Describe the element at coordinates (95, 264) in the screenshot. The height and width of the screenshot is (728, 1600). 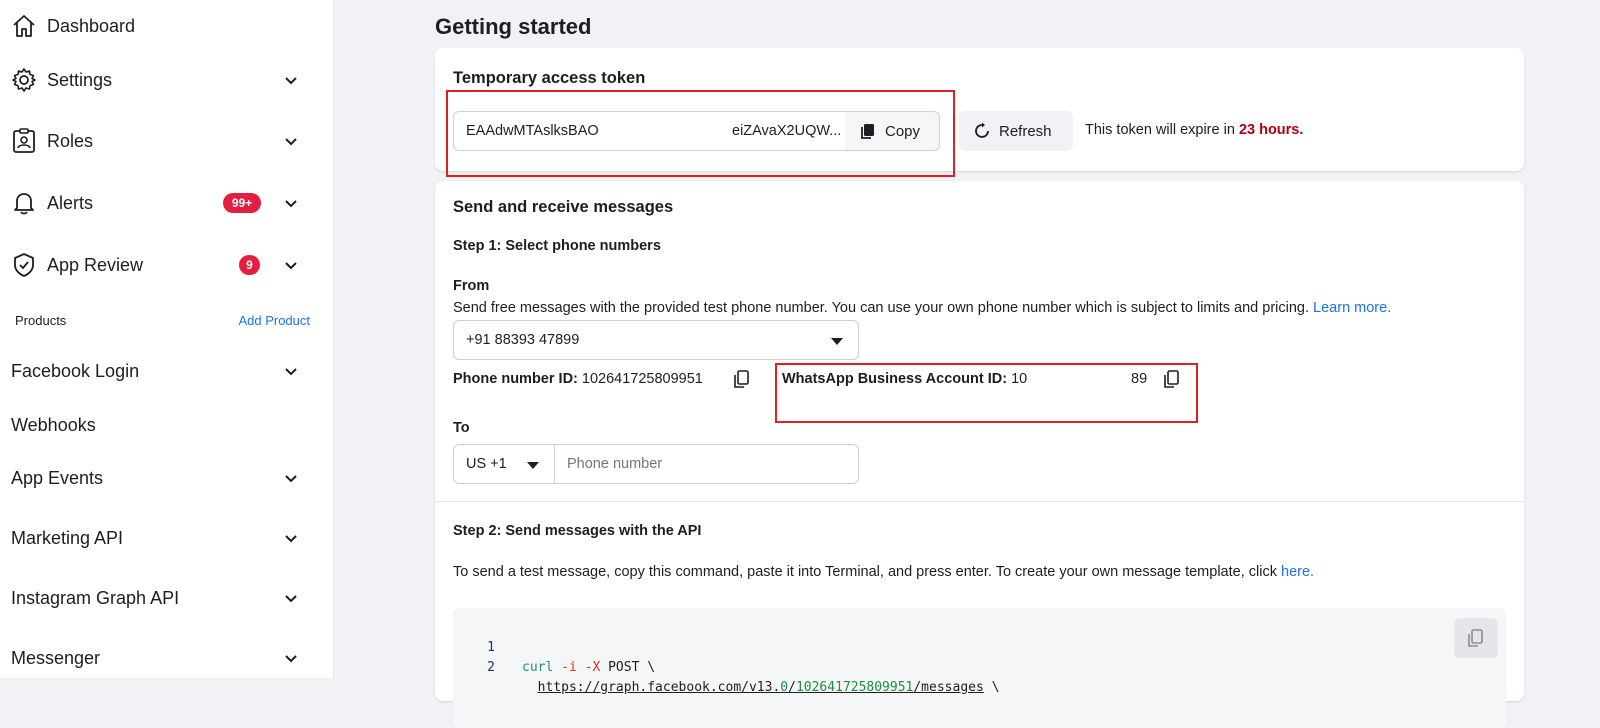
I see `sidebar-item-label: App Review` at that location.